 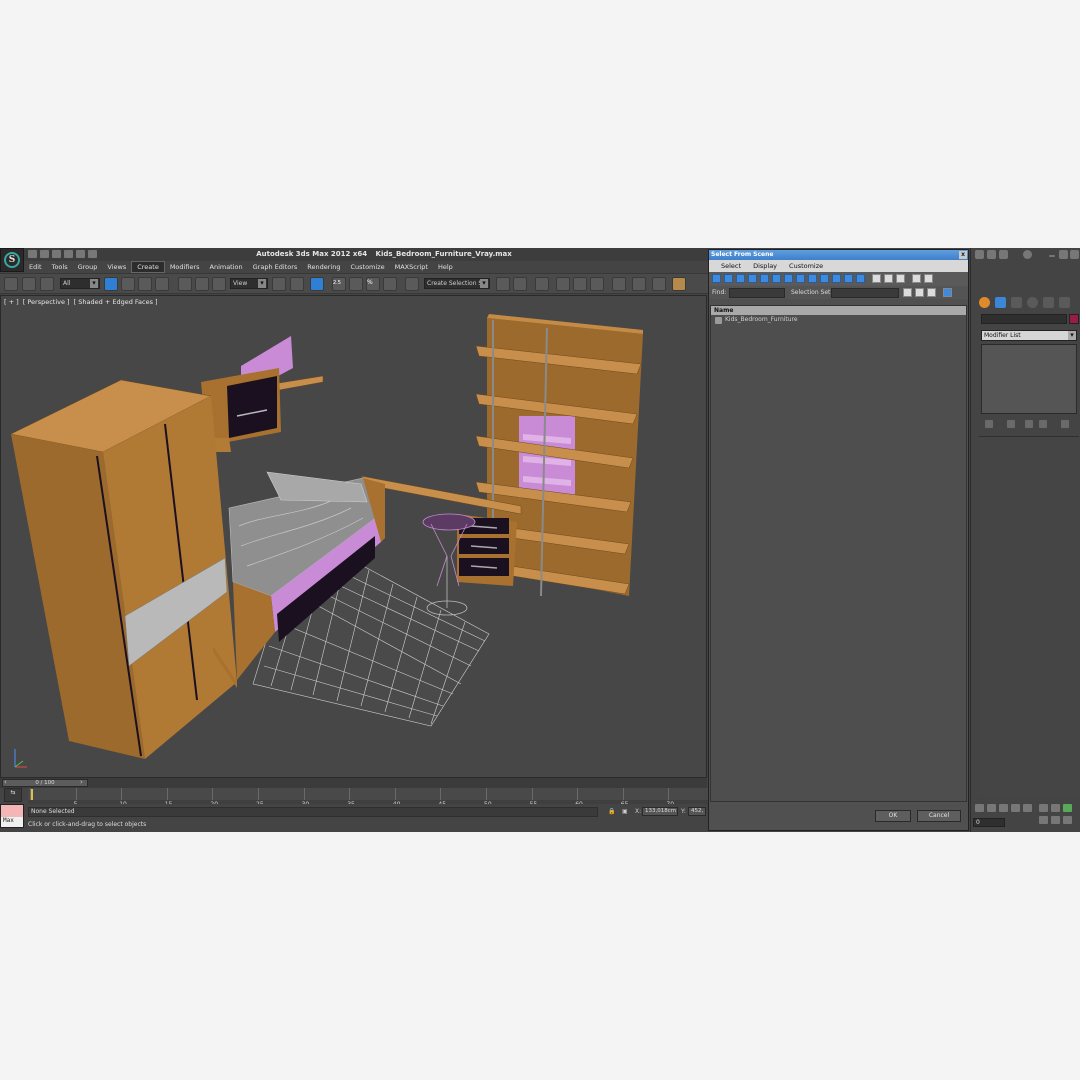 I want to click on selection-filter-select: All, so click(x=80, y=283).